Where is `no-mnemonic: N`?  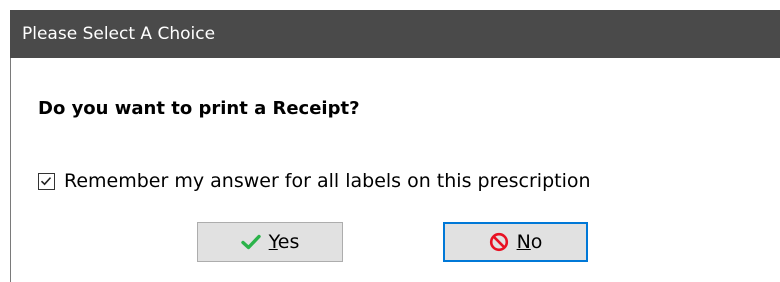 no-mnemonic: N is located at coordinates (523, 242).